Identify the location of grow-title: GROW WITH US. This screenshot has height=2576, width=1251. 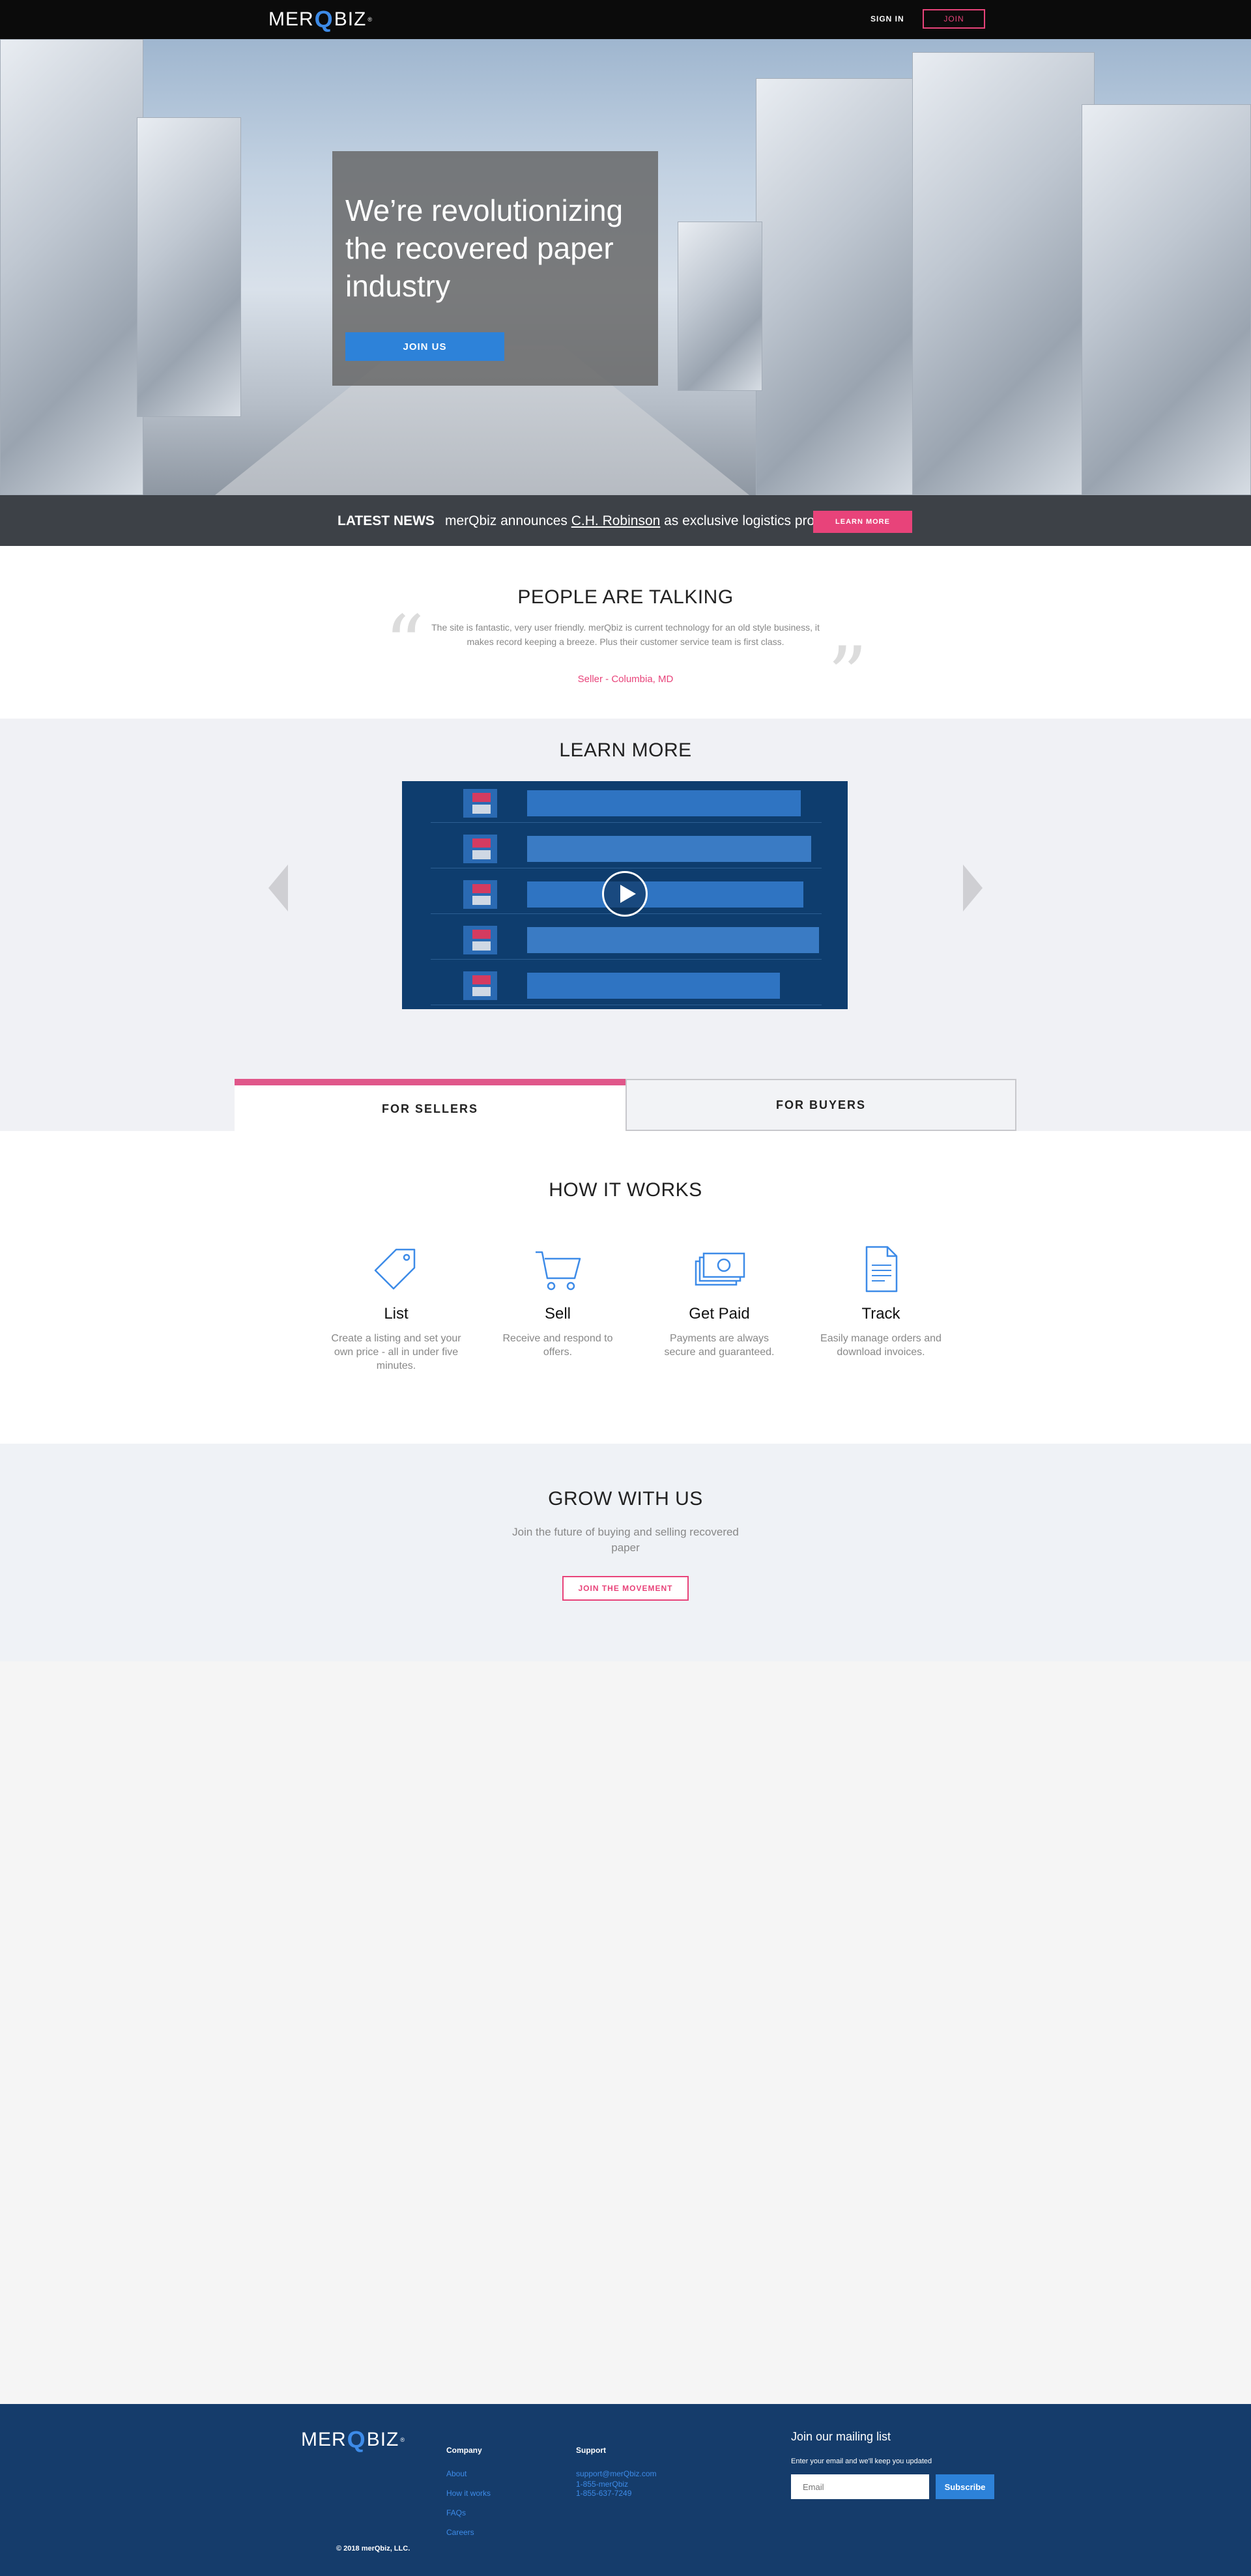
(625, 1499).